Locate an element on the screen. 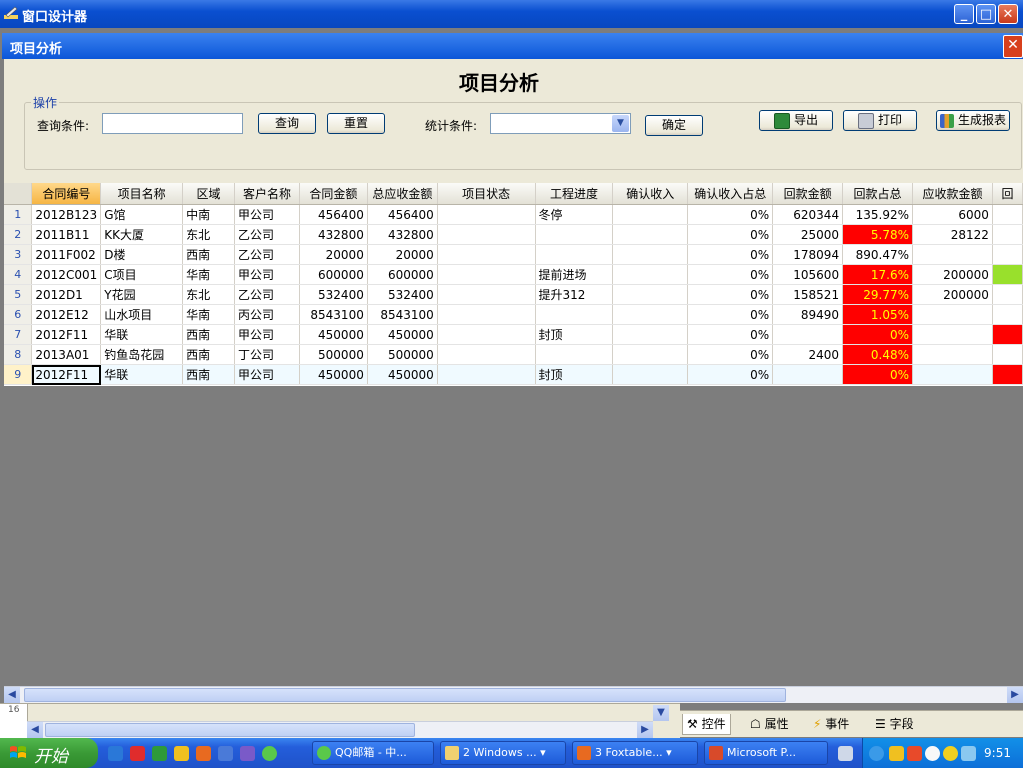 This screenshot has width=1023, height=768. table-cell: 17.6% is located at coordinates (878, 274).